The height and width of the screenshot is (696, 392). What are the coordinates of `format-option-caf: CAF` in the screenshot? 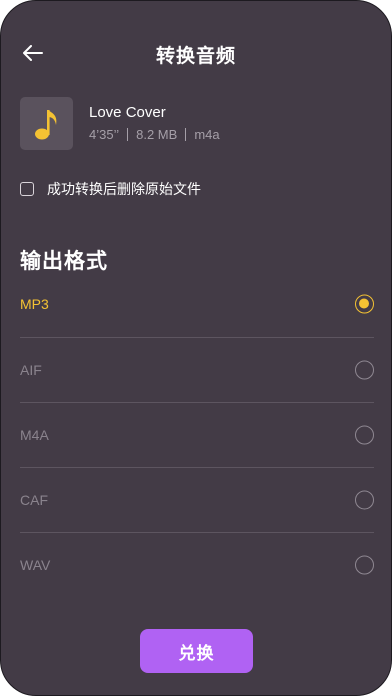 It's located at (196, 499).